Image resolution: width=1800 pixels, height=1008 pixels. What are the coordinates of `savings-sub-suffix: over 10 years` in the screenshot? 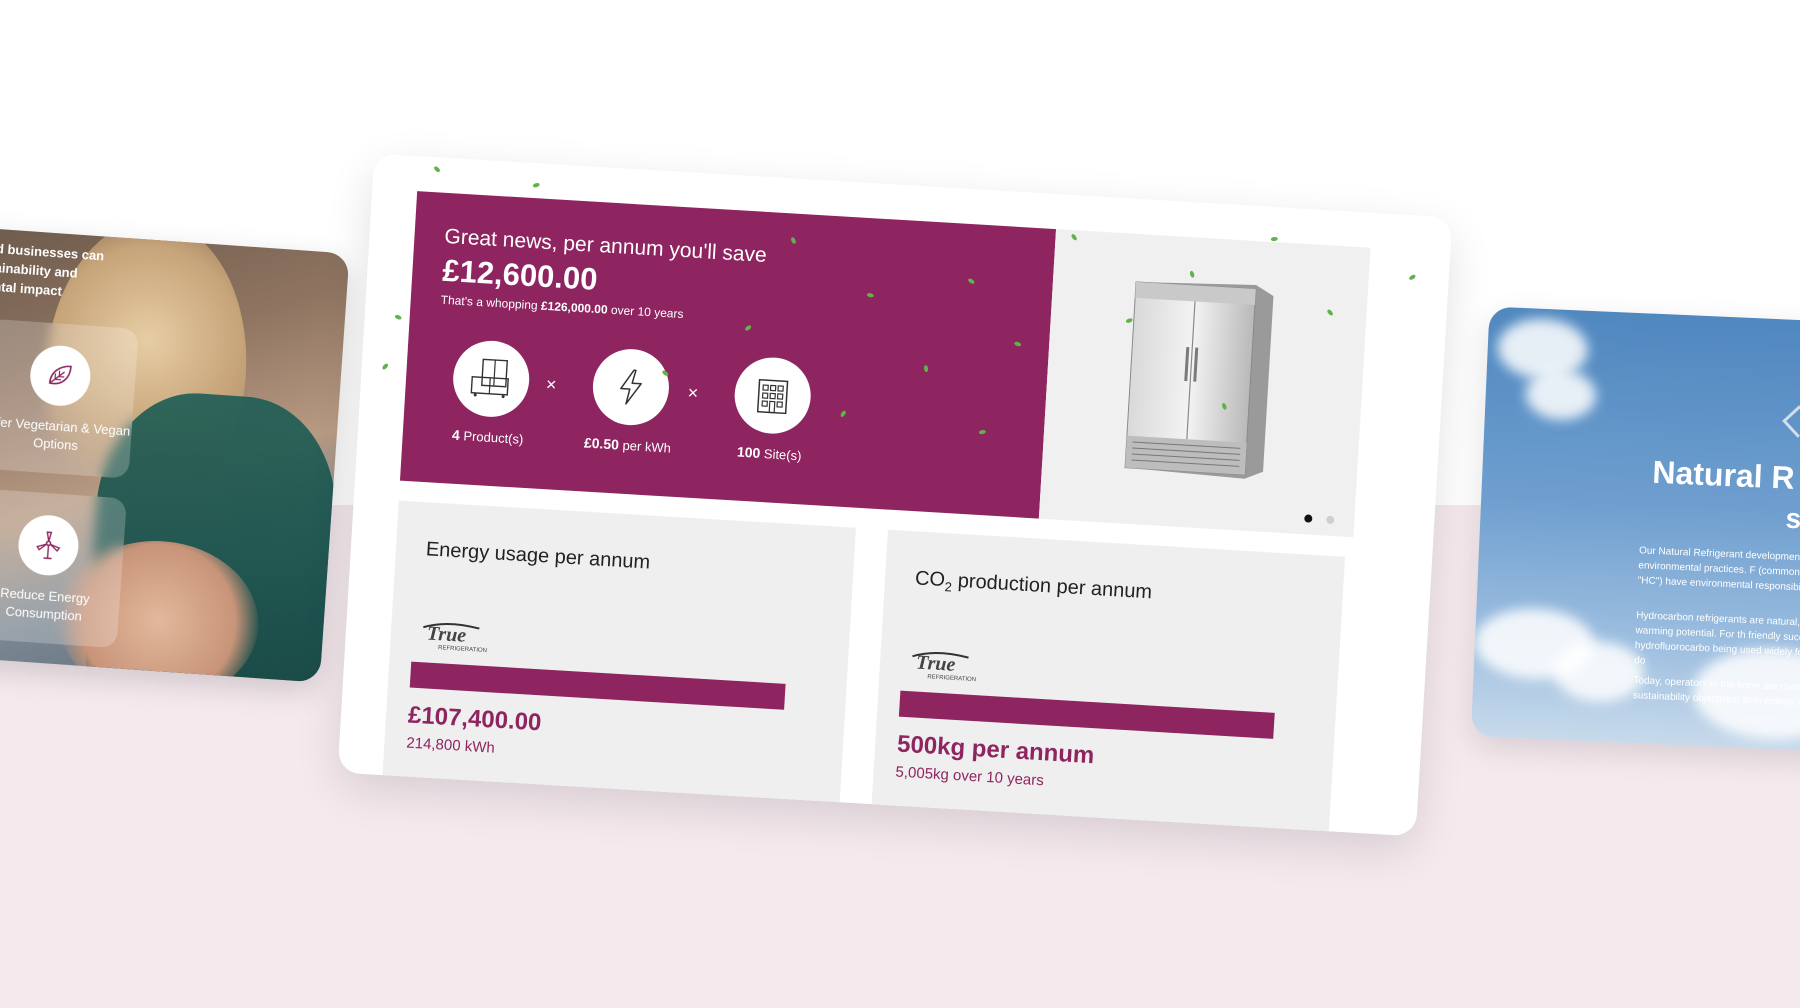 It's located at (647, 312).